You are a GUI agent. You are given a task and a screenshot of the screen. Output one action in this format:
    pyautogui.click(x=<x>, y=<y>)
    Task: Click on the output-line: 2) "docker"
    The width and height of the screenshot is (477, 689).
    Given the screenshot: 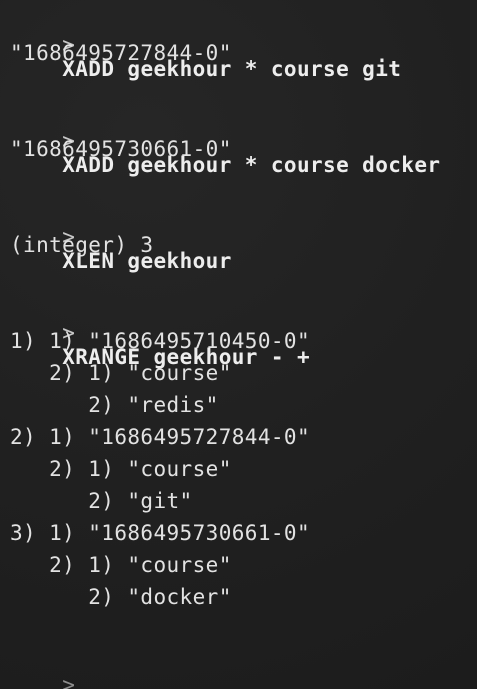 What is the action you would take?
    pyautogui.click(x=121, y=597)
    